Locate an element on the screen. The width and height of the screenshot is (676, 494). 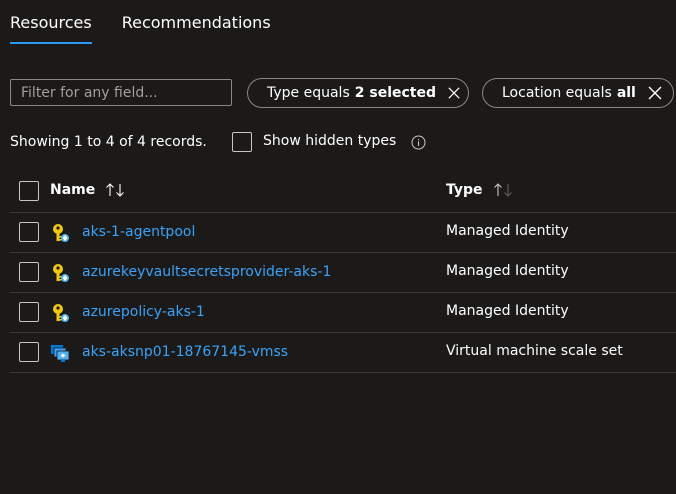
column-header-type: Type is located at coordinates (480, 190).